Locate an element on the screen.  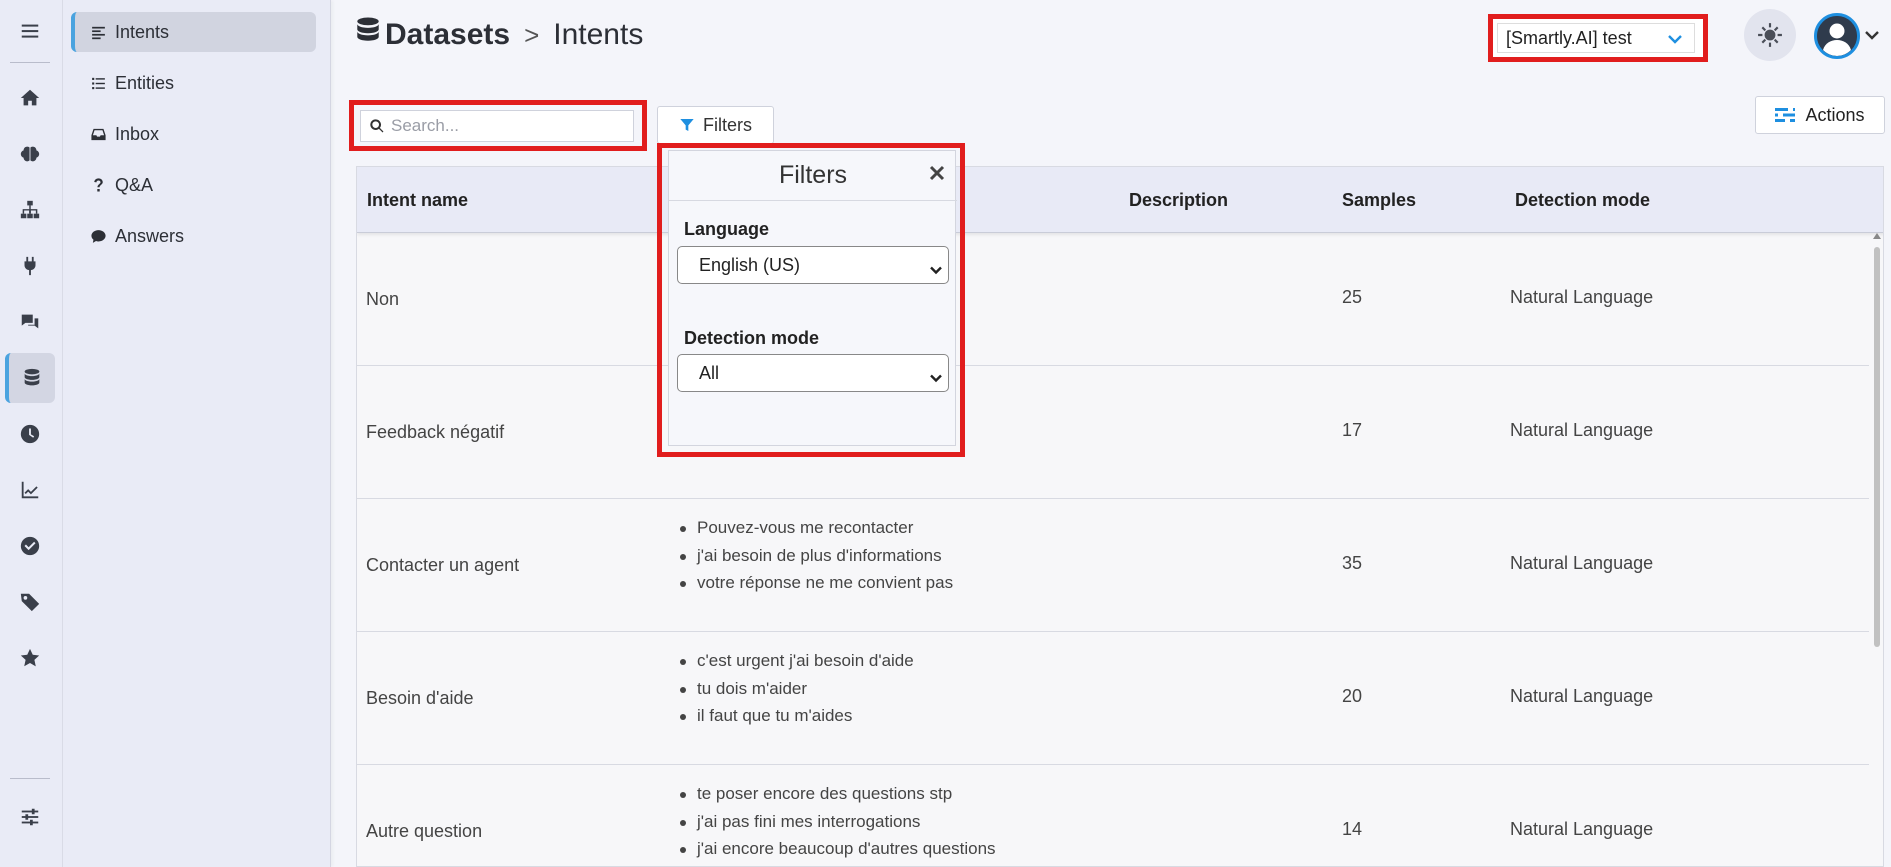
close-icon is located at coordinates (938, 174).